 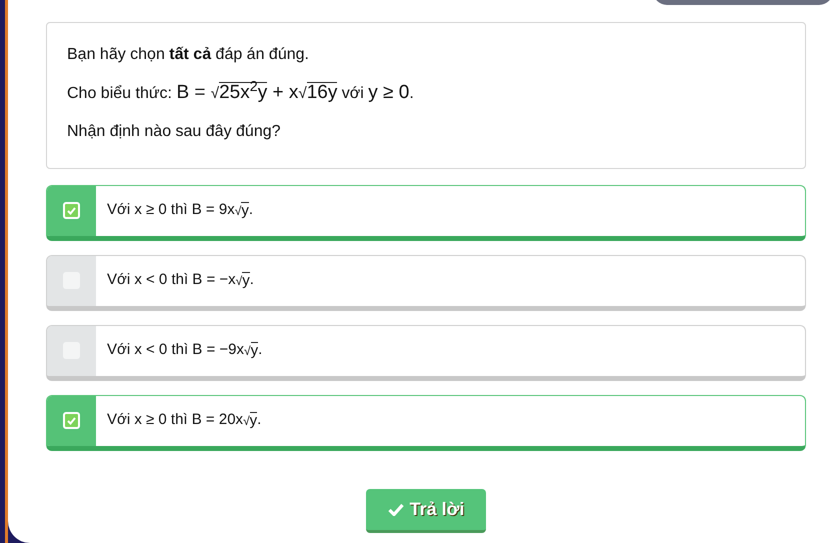 What do you see at coordinates (239, 94) in the screenshot?
I see `square-root: √25x$^{2}$y` at bounding box center [239, 94].